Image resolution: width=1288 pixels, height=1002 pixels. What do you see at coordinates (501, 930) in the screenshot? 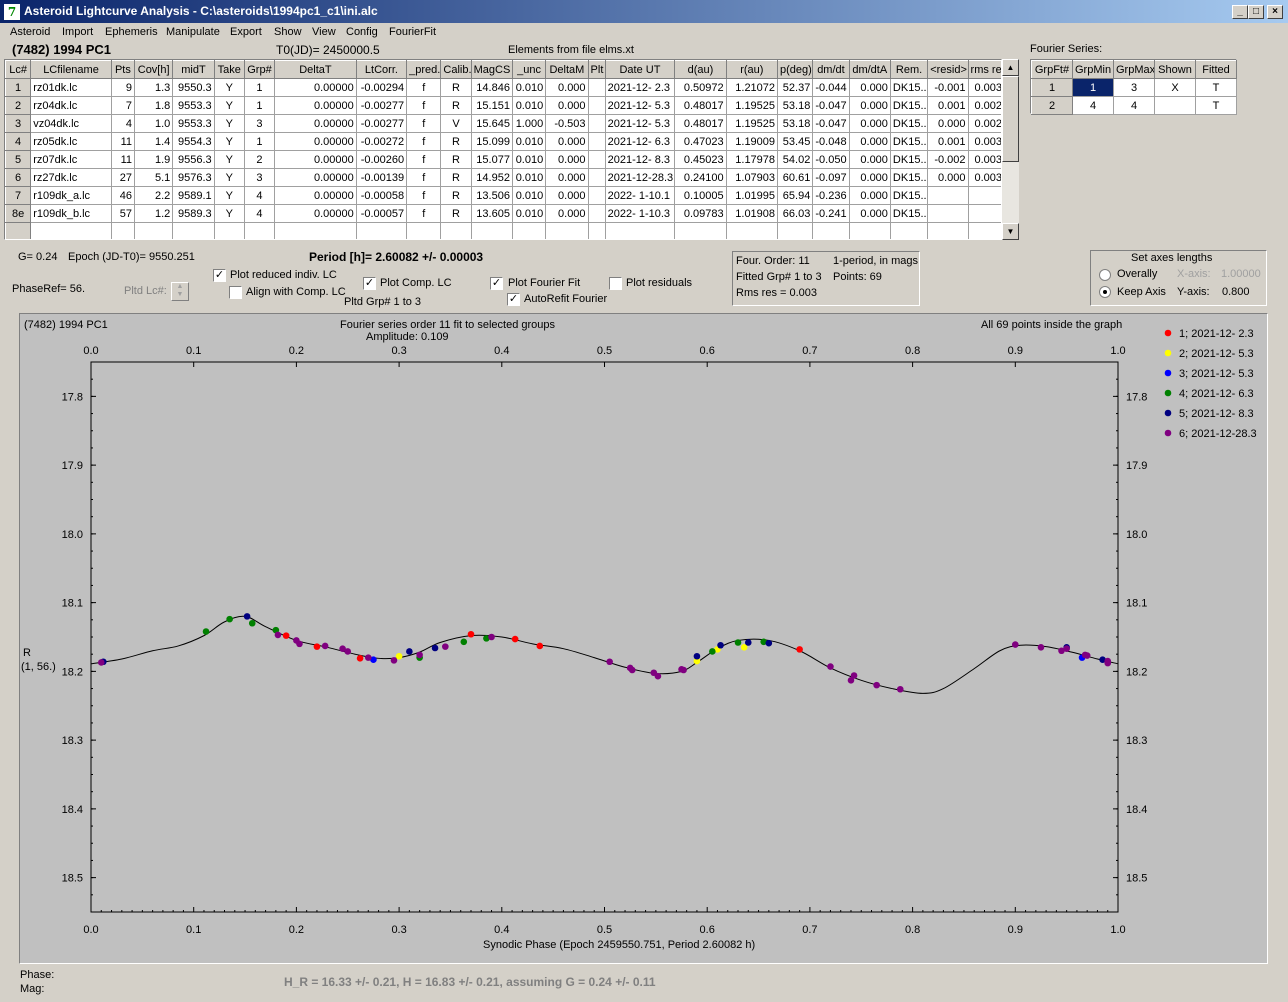
I see `x-tick-label-bottom: 0.4` at bounding box center [501, 930].